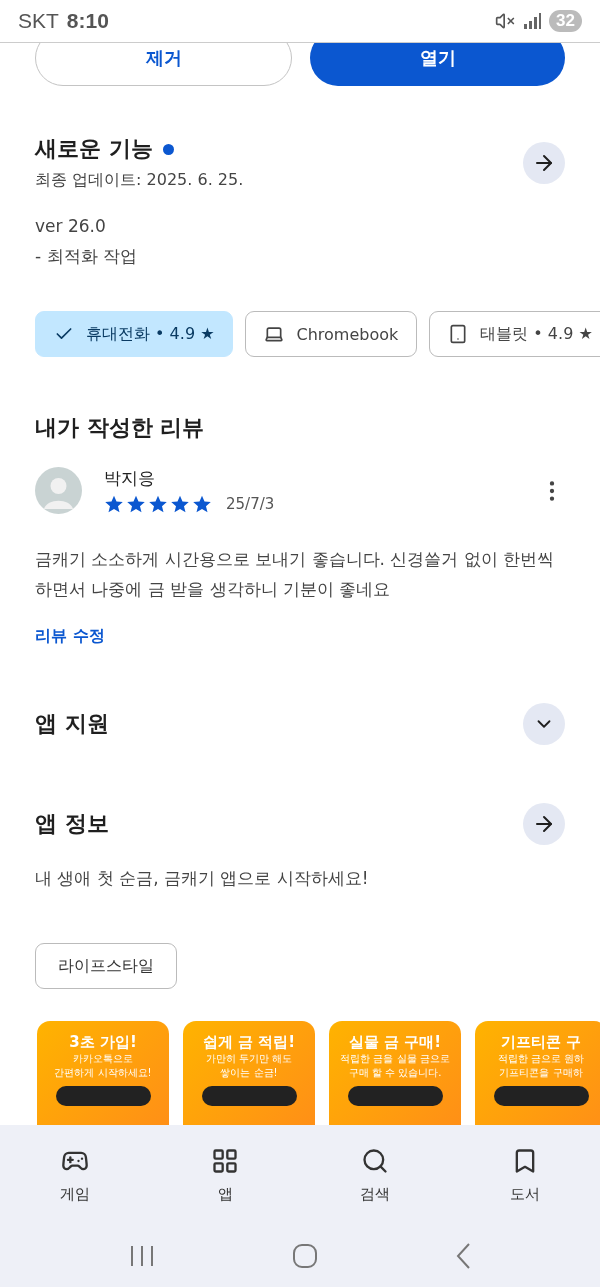 This screenshot has width=600, height=1287. What do you see at coordinates (541, 1073) in the screenshot?
I see `card-caption: 기프티콘을 구매하` at bounding box center [541, 1073].